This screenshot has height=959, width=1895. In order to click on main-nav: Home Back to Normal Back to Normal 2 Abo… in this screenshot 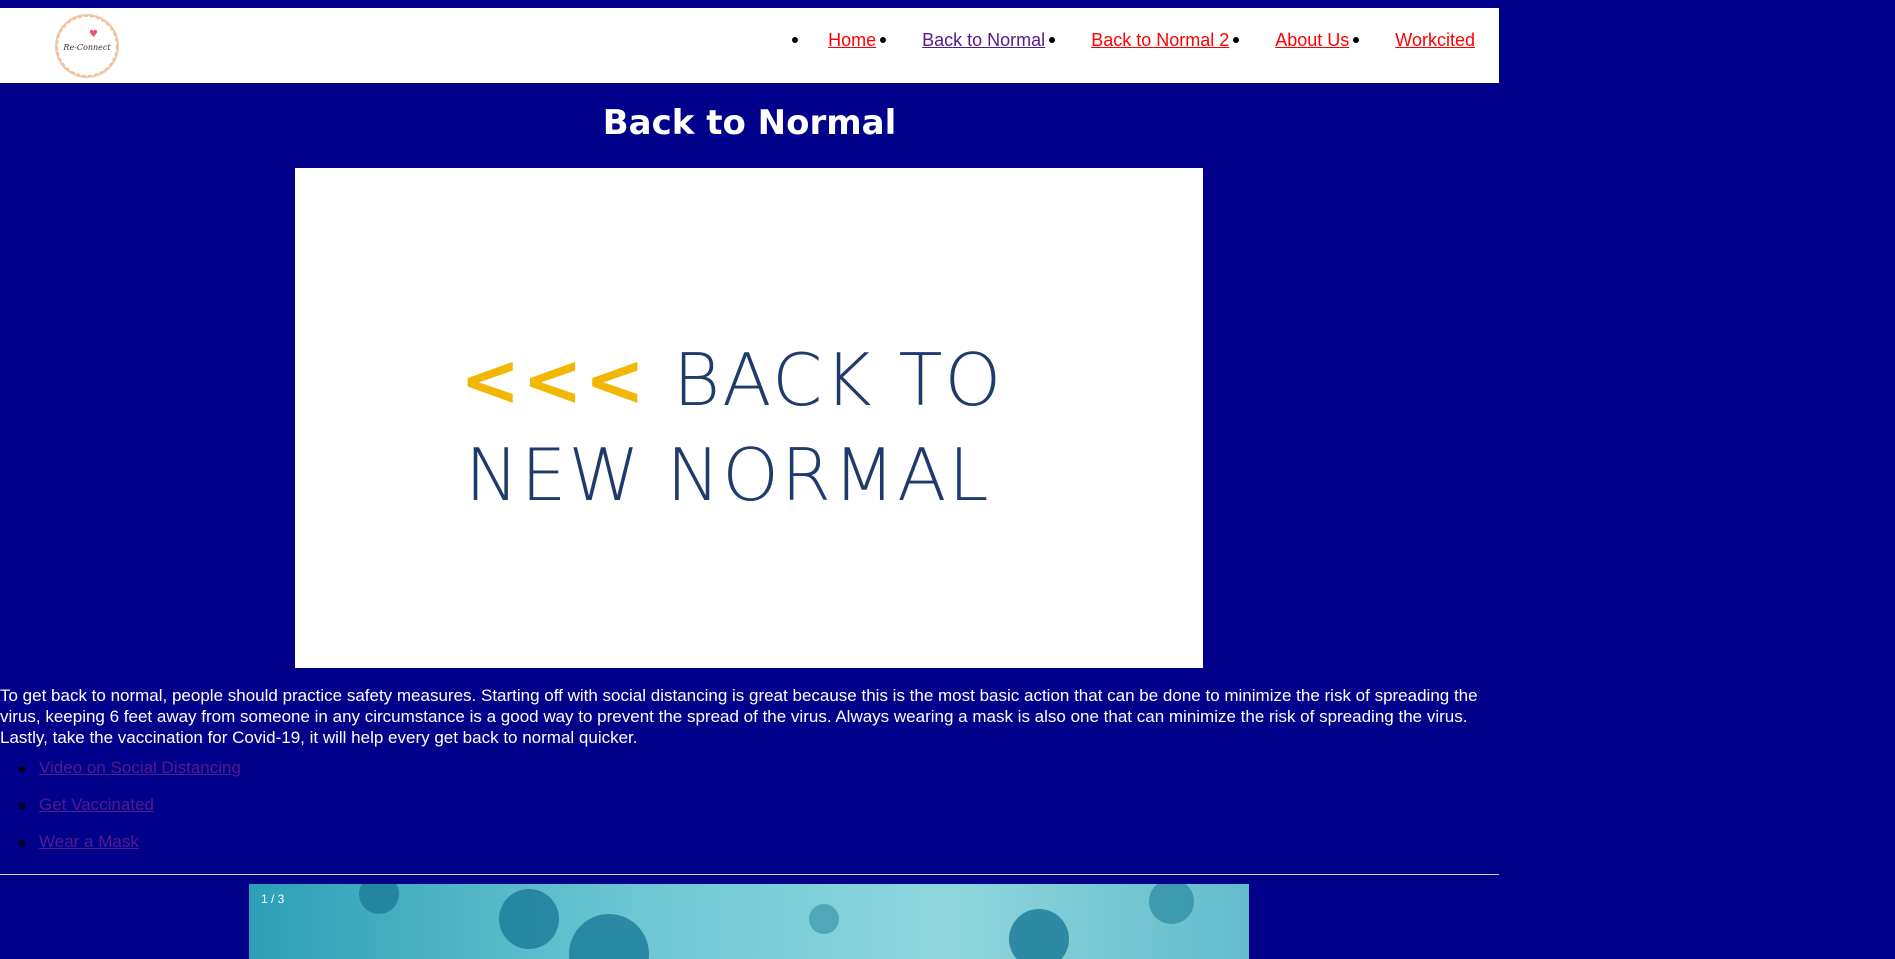, I will do `click(1135, 40)`.